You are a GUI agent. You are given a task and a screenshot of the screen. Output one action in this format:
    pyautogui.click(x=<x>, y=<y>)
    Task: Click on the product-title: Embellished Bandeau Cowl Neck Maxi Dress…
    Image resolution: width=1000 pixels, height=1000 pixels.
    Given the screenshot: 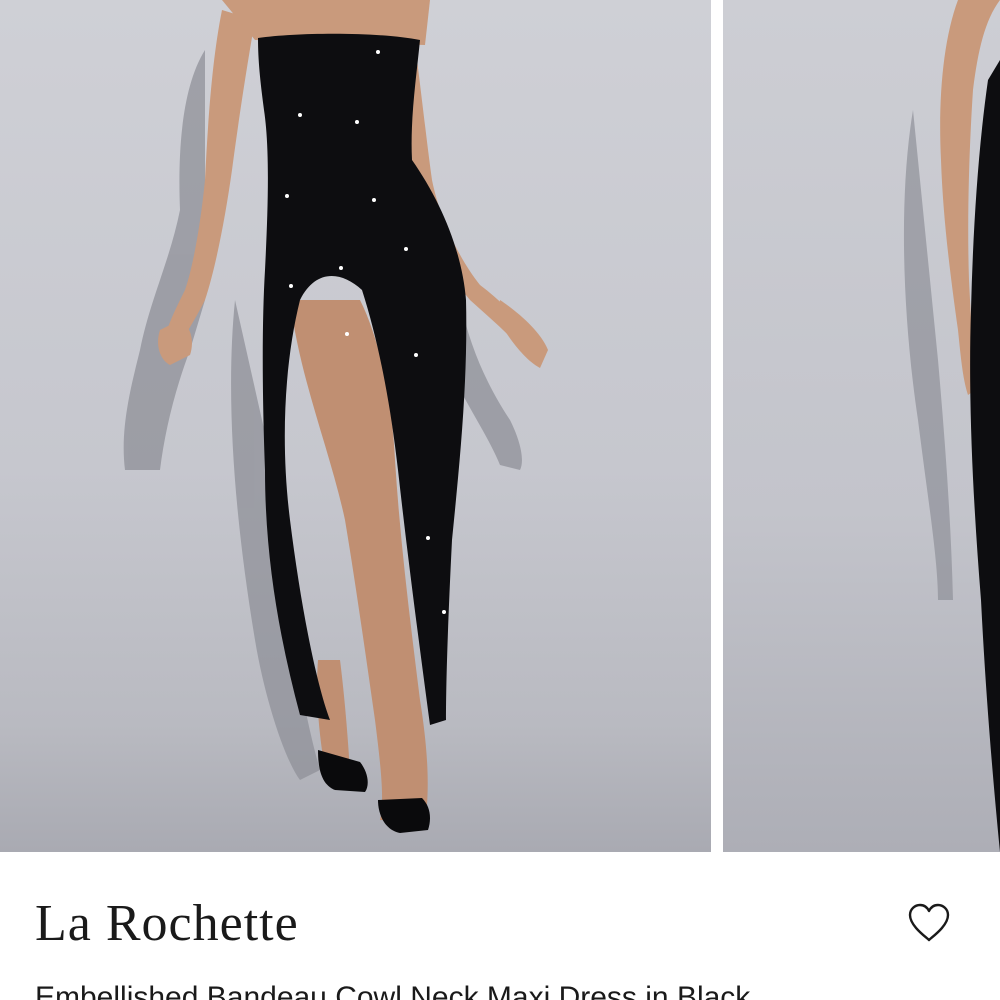 What is the action you would take?
    pyautogui.click(x=393, y=990)
    